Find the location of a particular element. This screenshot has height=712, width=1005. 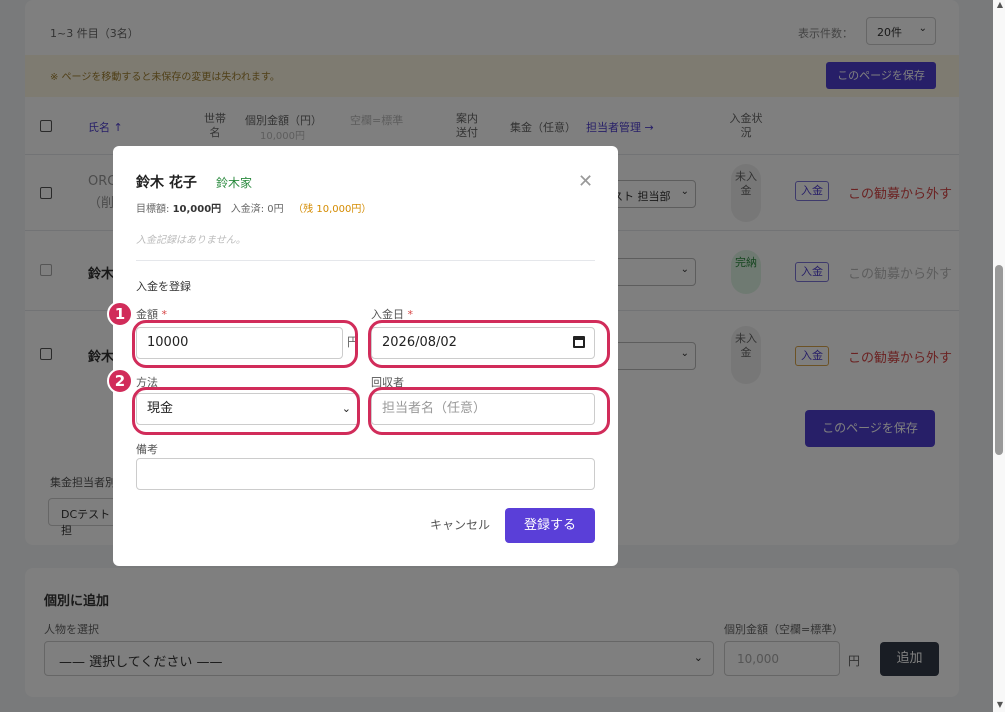

cancel-button: キャンセル is located at coordinates (460, 524).